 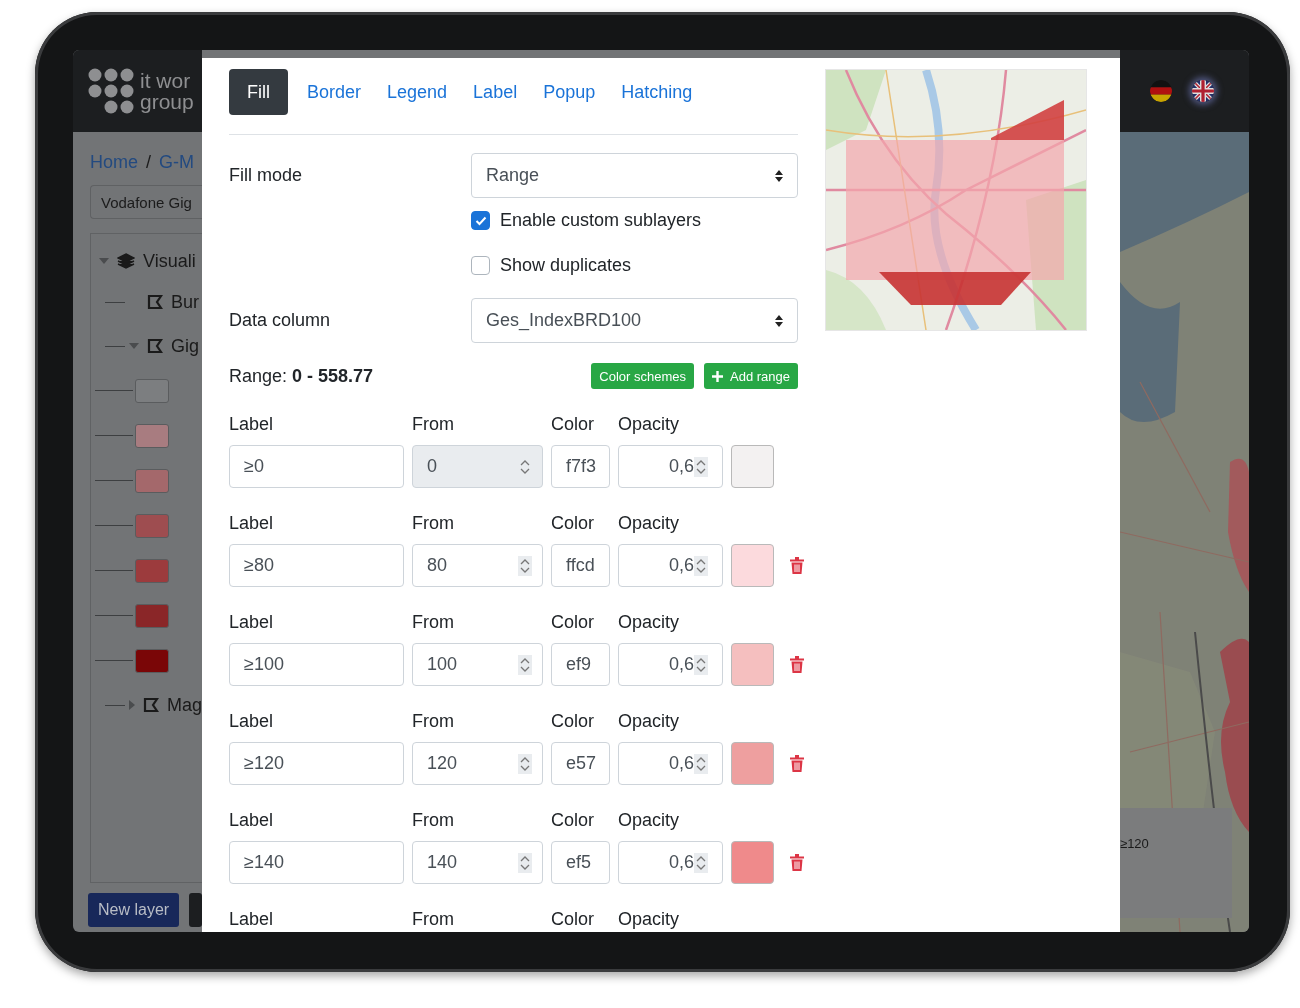 What do you see at coordinates (316, 862) in the screenshot?
I see `label-input: ≥140` at bounding box center [316, 862].